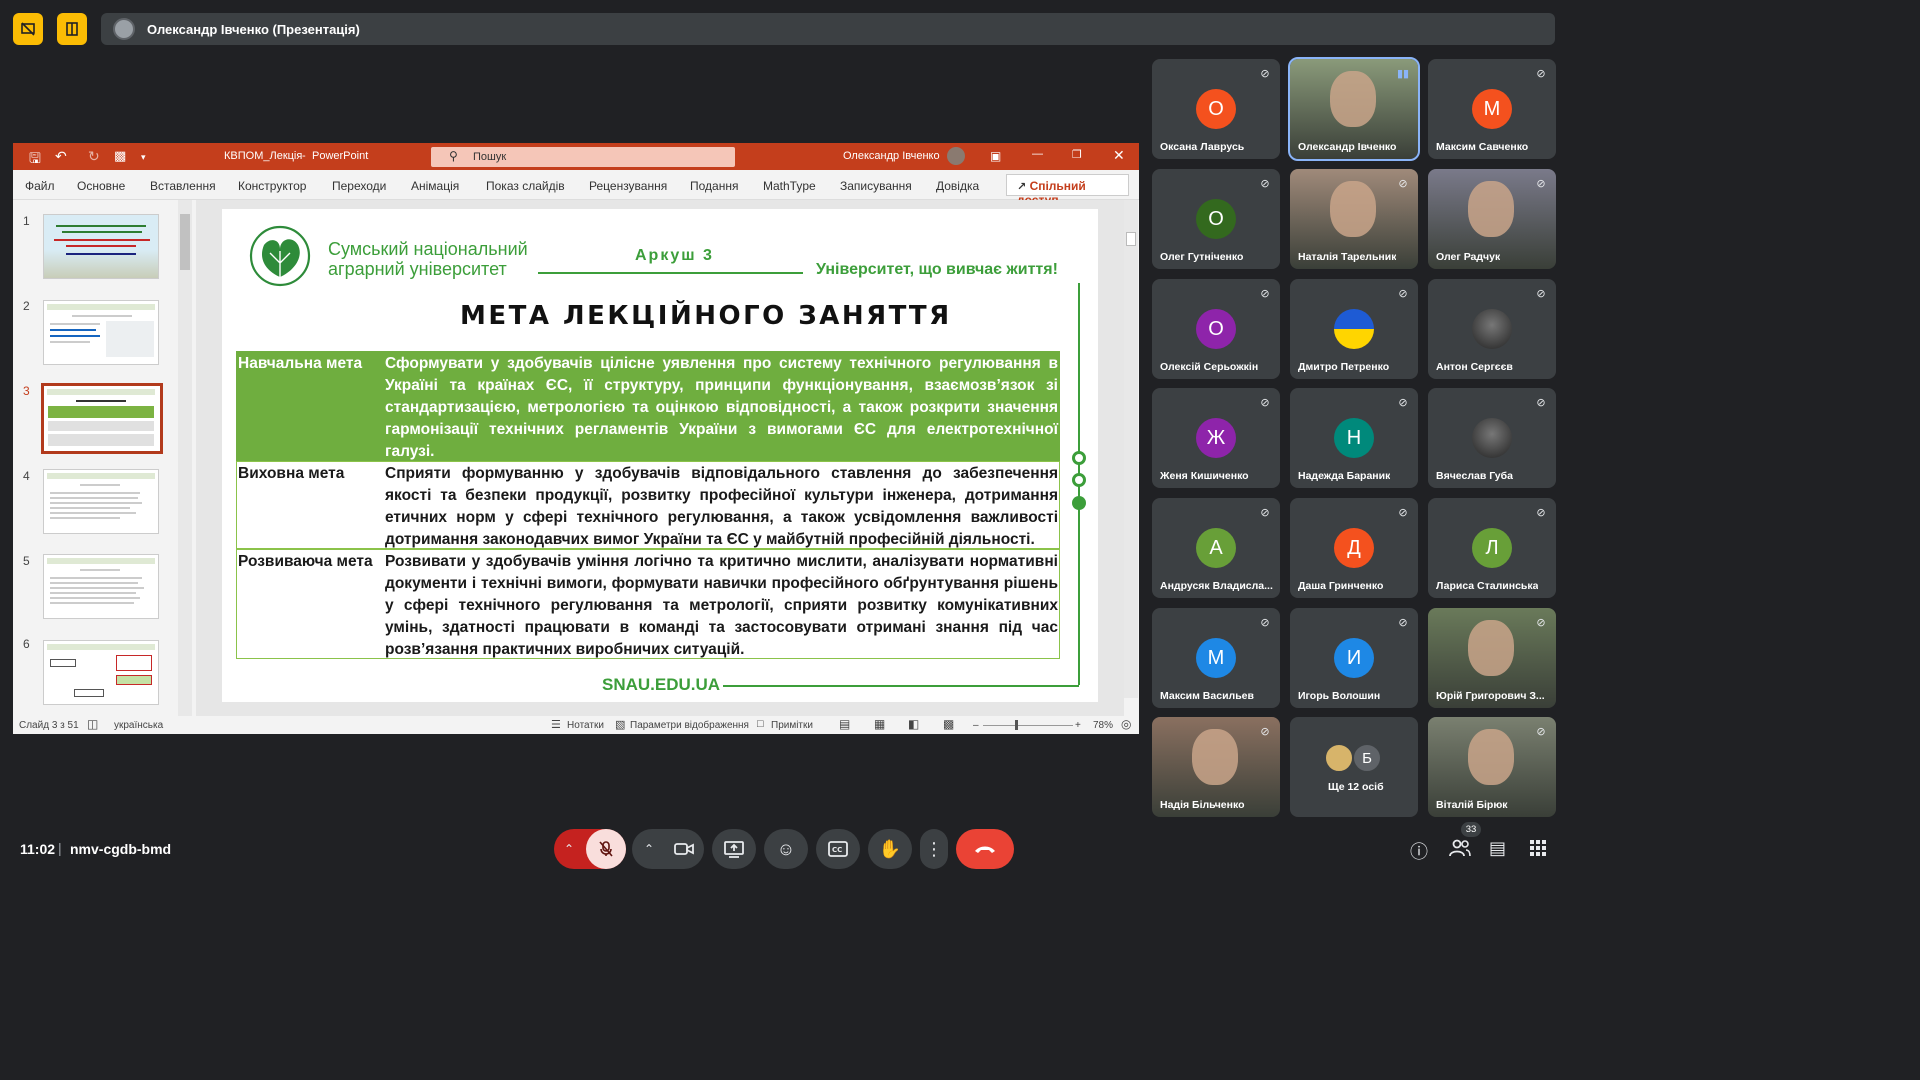 This screenshot has height=1080, width=1920. I want to click on participant-name: Наталія Тарельник, so click(1347, 257).